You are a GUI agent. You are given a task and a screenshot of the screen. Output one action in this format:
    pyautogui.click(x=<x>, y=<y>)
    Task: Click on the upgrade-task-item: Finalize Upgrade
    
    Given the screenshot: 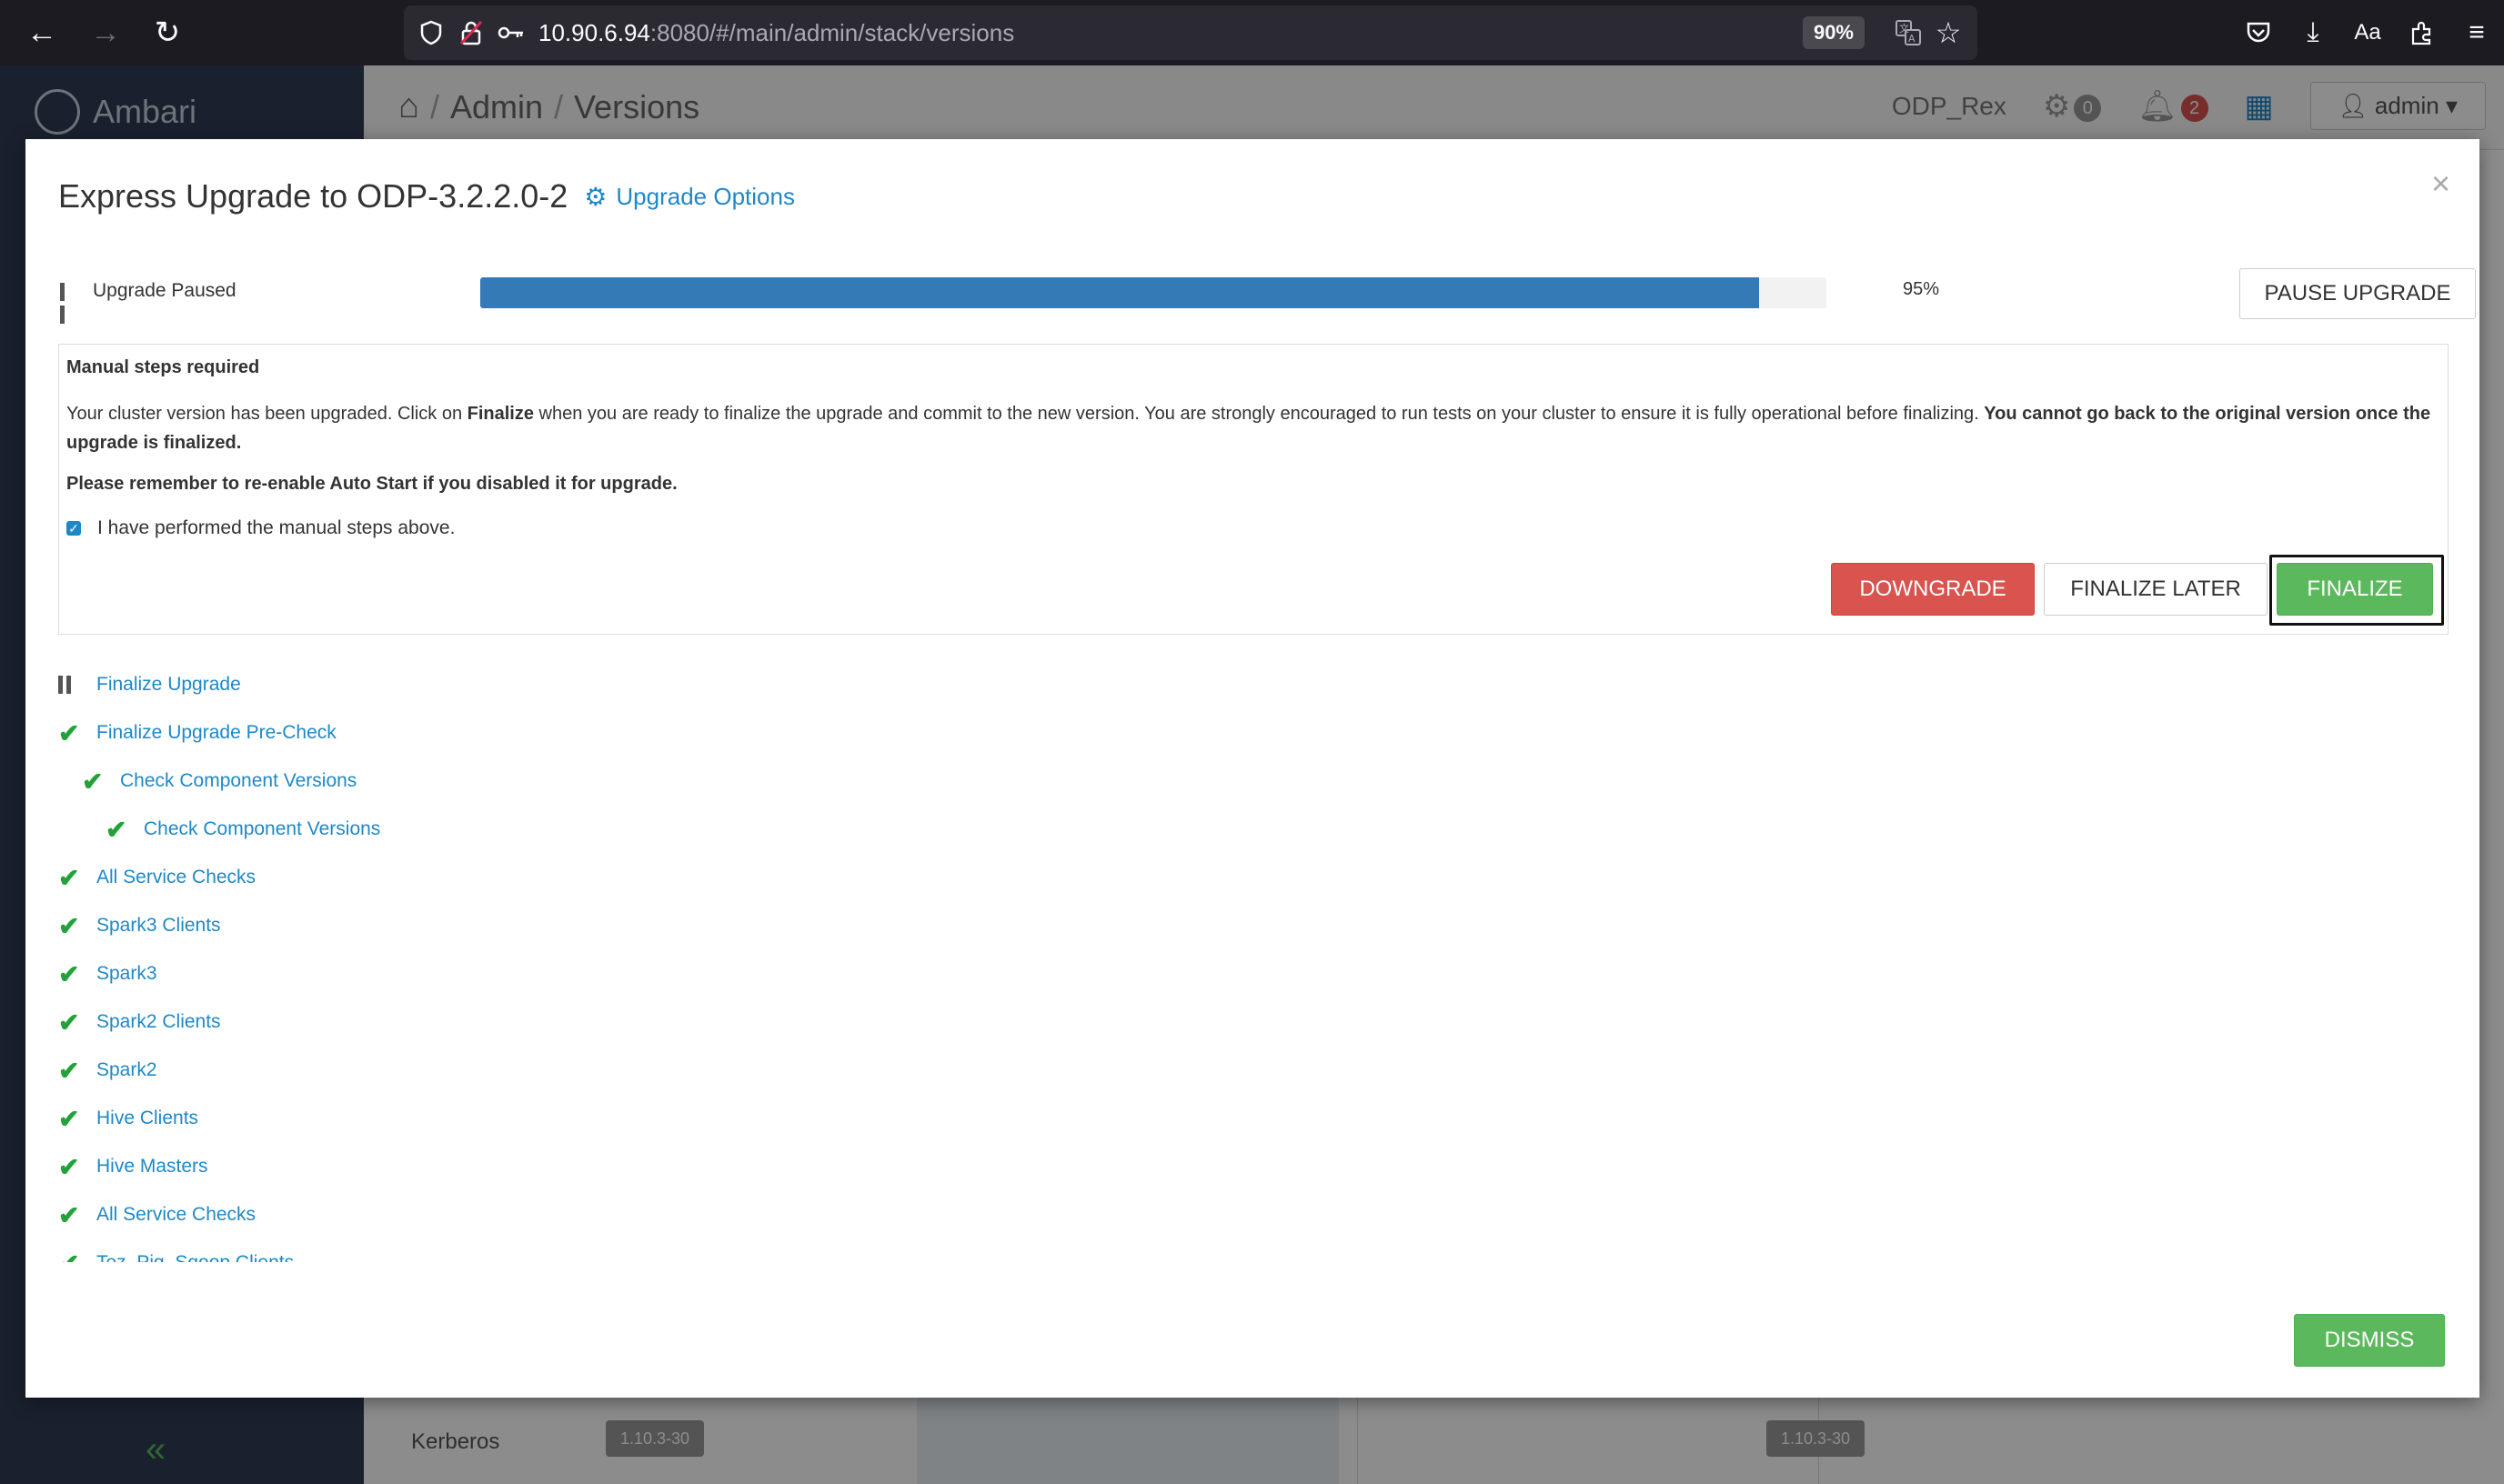 What is the action you would take?
    pyautogui.click(x=149, y=684)
    